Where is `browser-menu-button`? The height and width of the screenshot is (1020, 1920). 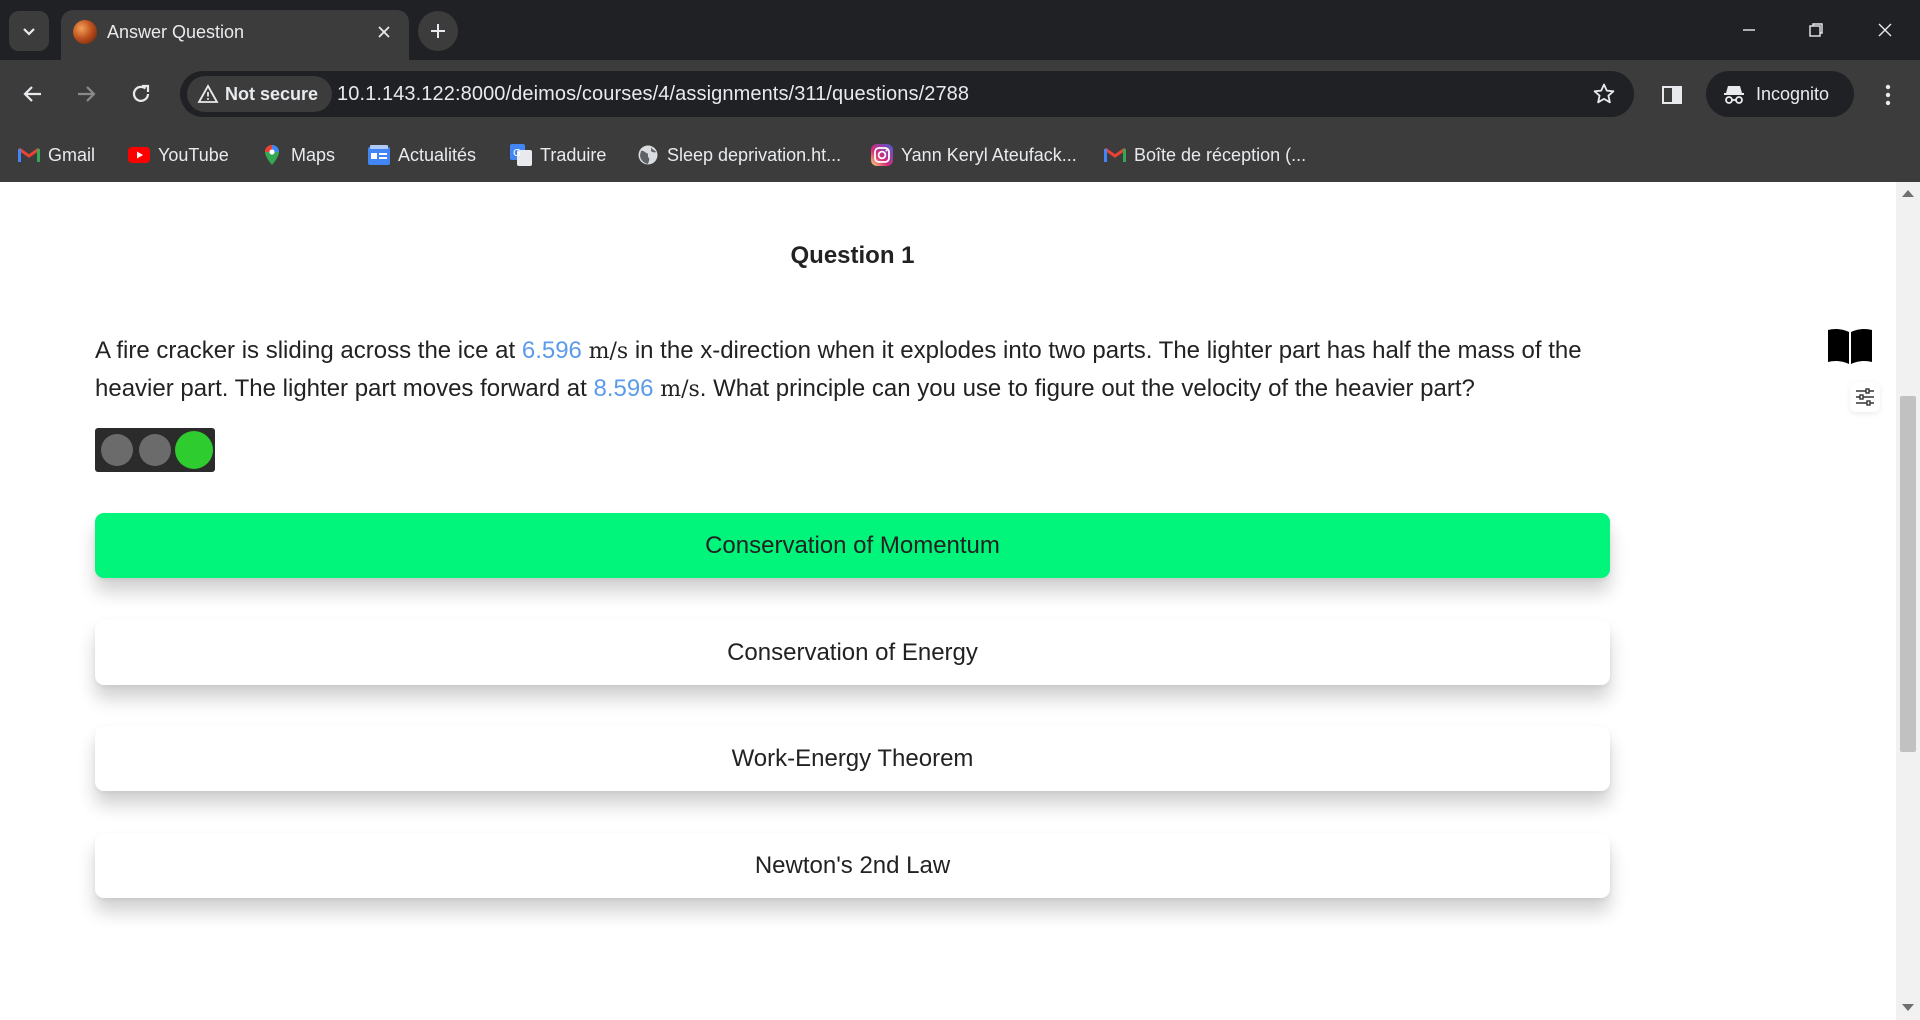 browser-menu-button is located at coordinates (1888, 95).